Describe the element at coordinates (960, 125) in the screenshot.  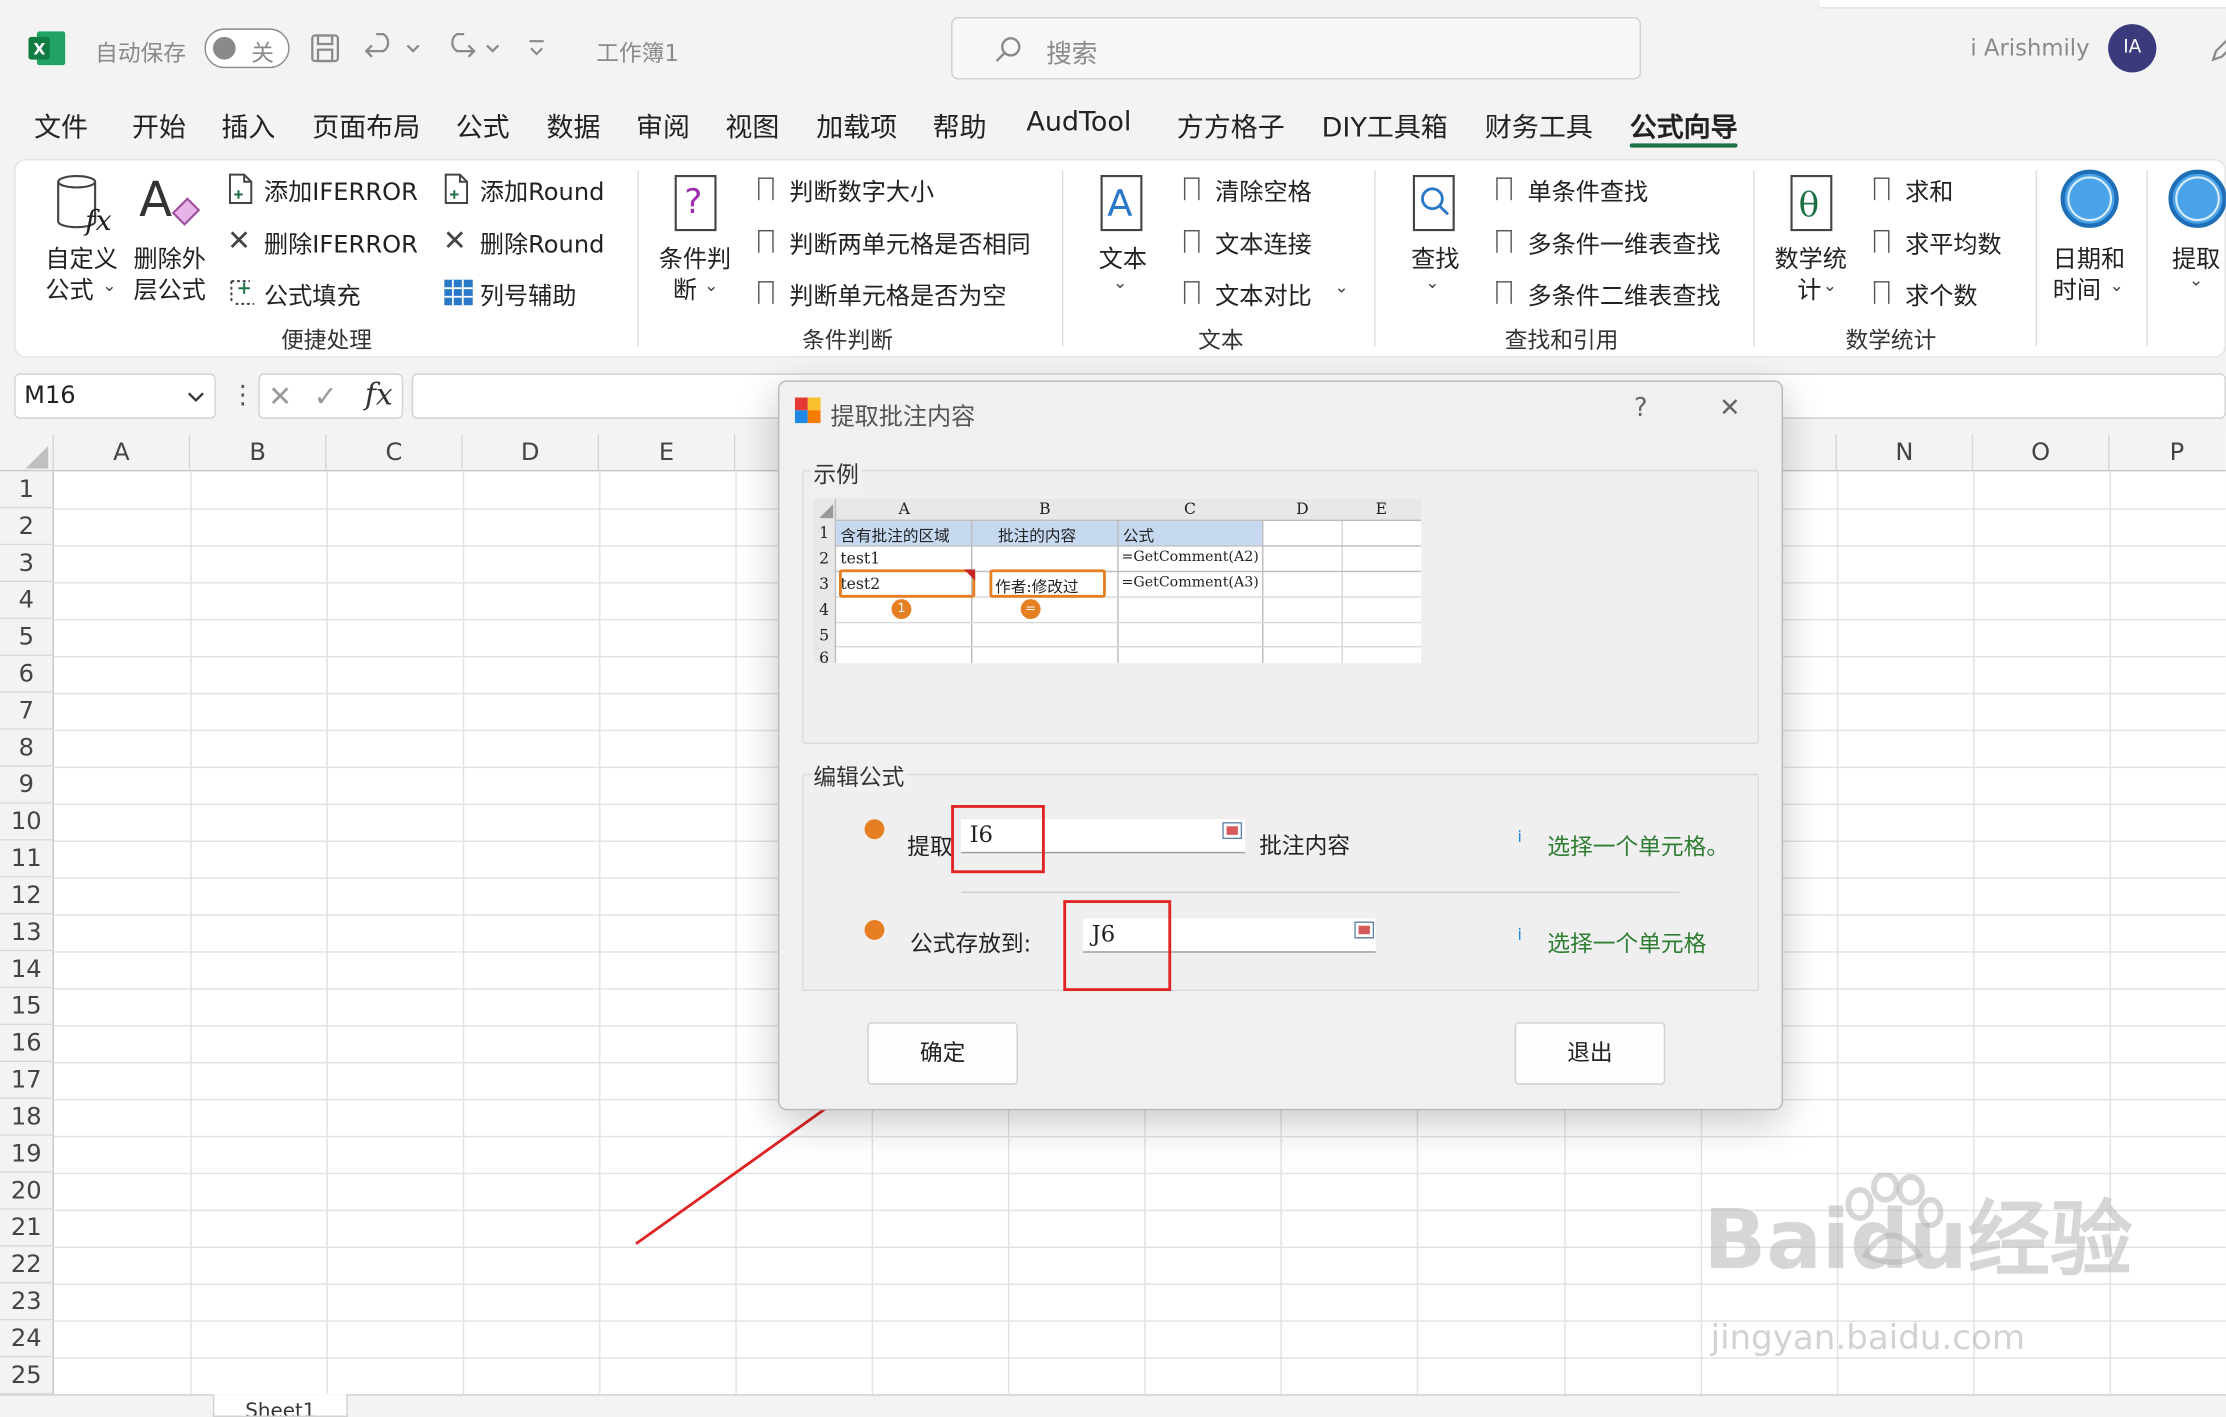
I see `tab-help: 帮助` at that location.